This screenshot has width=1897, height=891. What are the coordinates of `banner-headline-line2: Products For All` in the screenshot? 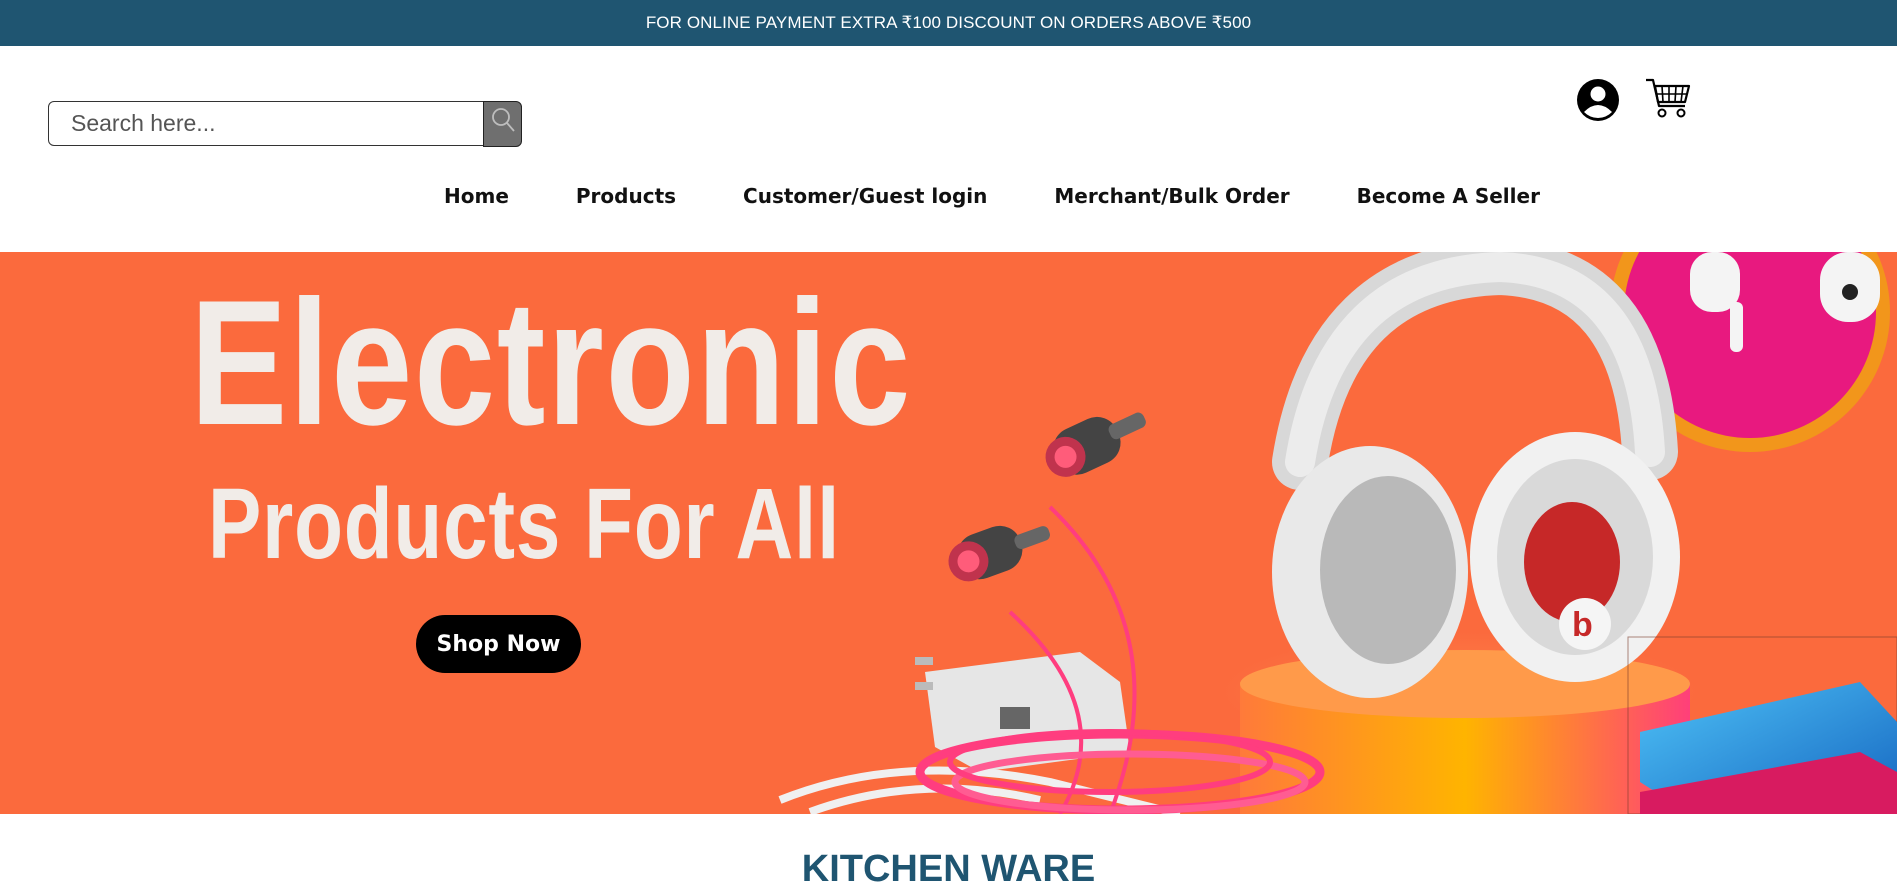 It's located at (524, 524).